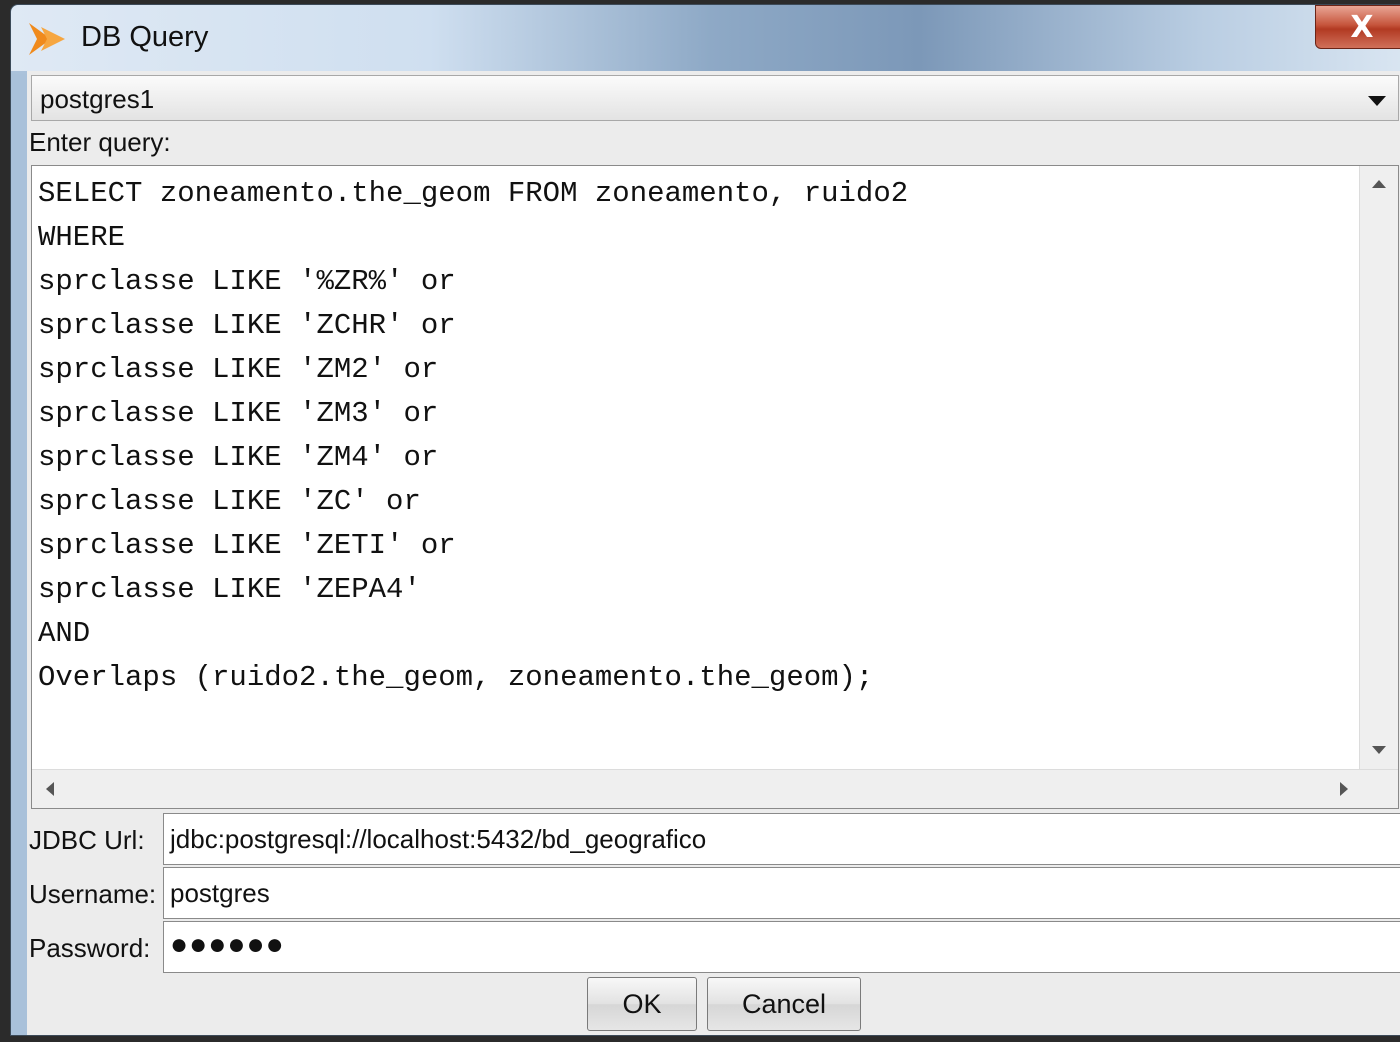  Describe the element at coordinates (1377, 101) in the screenshot. I see `chevron-down-icon` at that location.